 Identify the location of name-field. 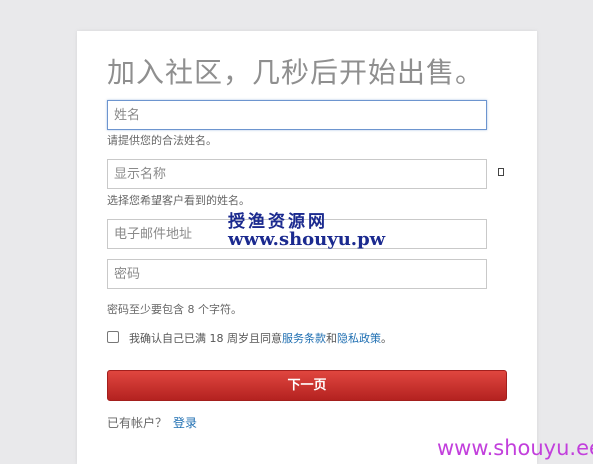
(297, 115).